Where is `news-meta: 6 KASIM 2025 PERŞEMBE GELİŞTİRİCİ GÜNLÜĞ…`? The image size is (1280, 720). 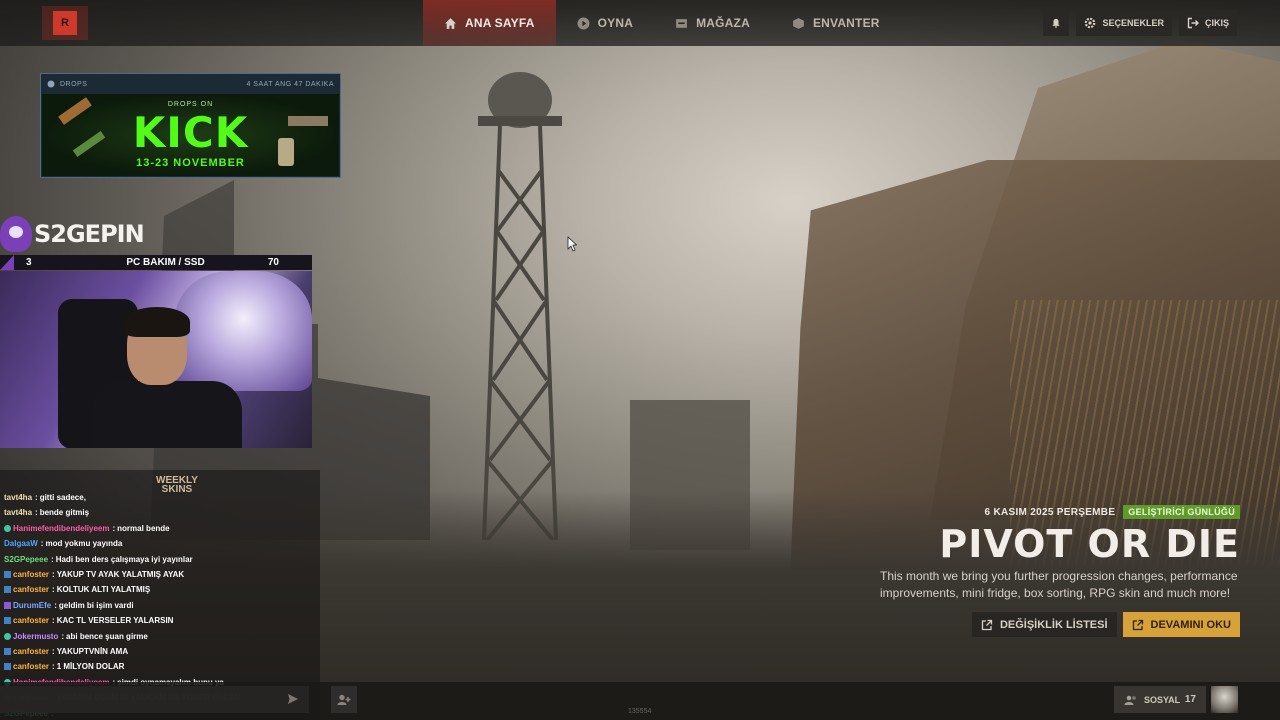
news-meta: 6 KASIM 2025 PERŞEMBE GELİŞTİRİCİ GÜNLÜĞ… is located at coordinates (1050, 512).